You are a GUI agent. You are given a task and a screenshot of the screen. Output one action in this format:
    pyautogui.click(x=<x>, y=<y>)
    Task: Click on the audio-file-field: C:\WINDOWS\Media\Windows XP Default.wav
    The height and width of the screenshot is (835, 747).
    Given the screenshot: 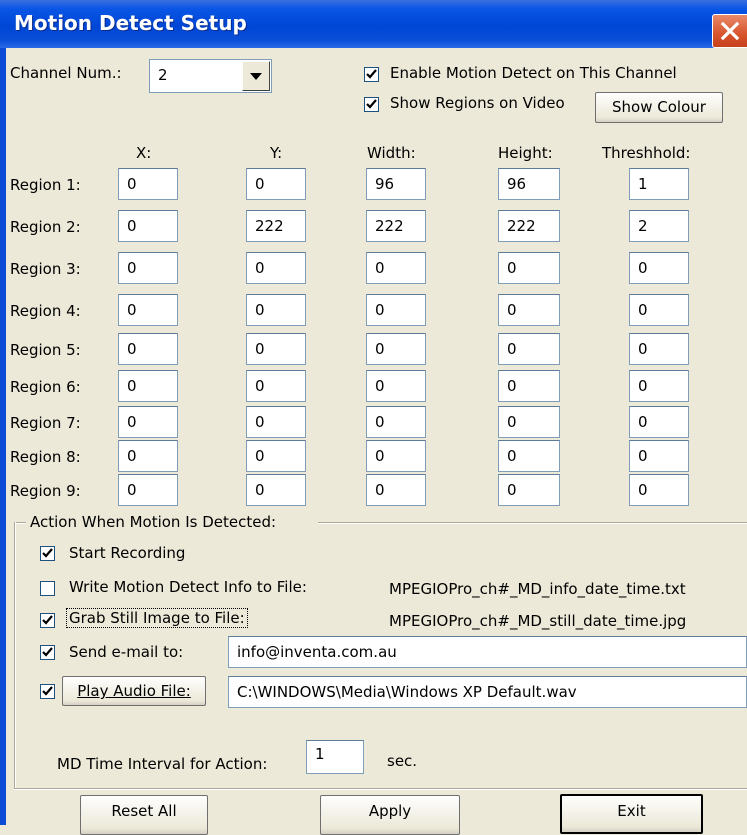 What is the action you would take?
    pyautogui.click(x=487, y=692)
    